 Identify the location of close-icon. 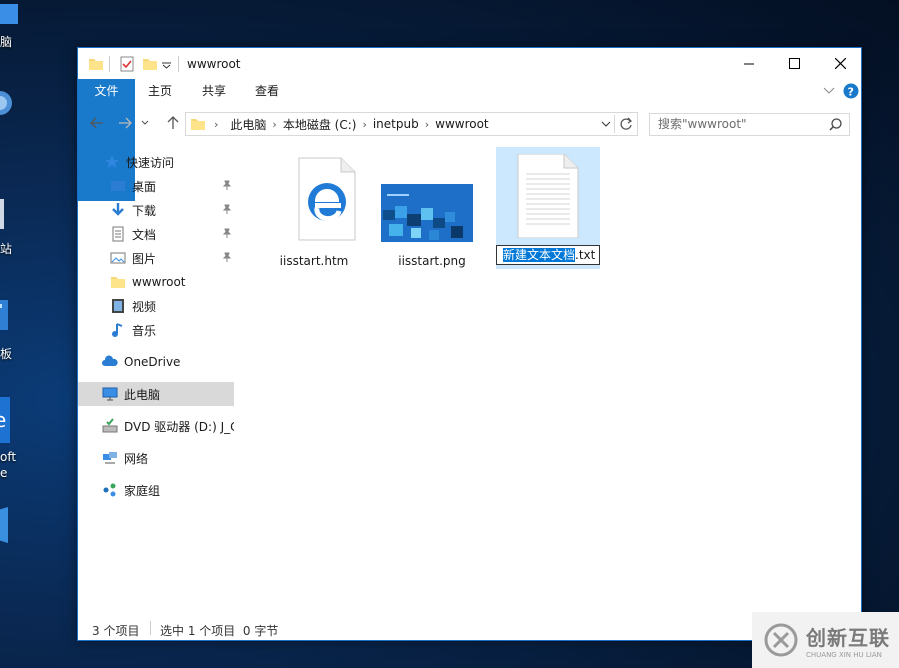
(840, 63).